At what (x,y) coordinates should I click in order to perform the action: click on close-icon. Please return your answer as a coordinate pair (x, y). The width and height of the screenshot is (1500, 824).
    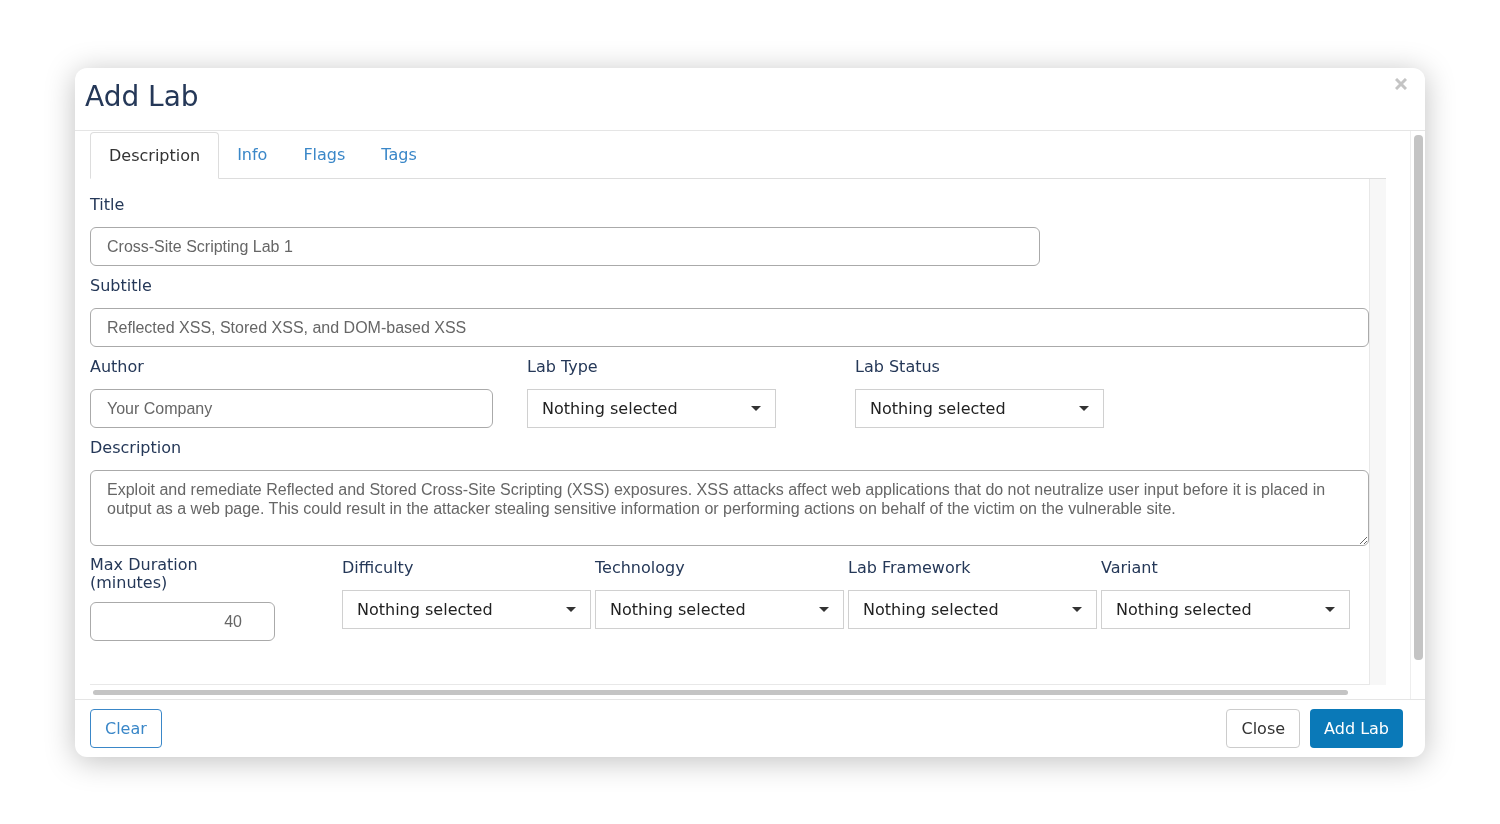
    Looking at the image, I should click on (1401, 84).